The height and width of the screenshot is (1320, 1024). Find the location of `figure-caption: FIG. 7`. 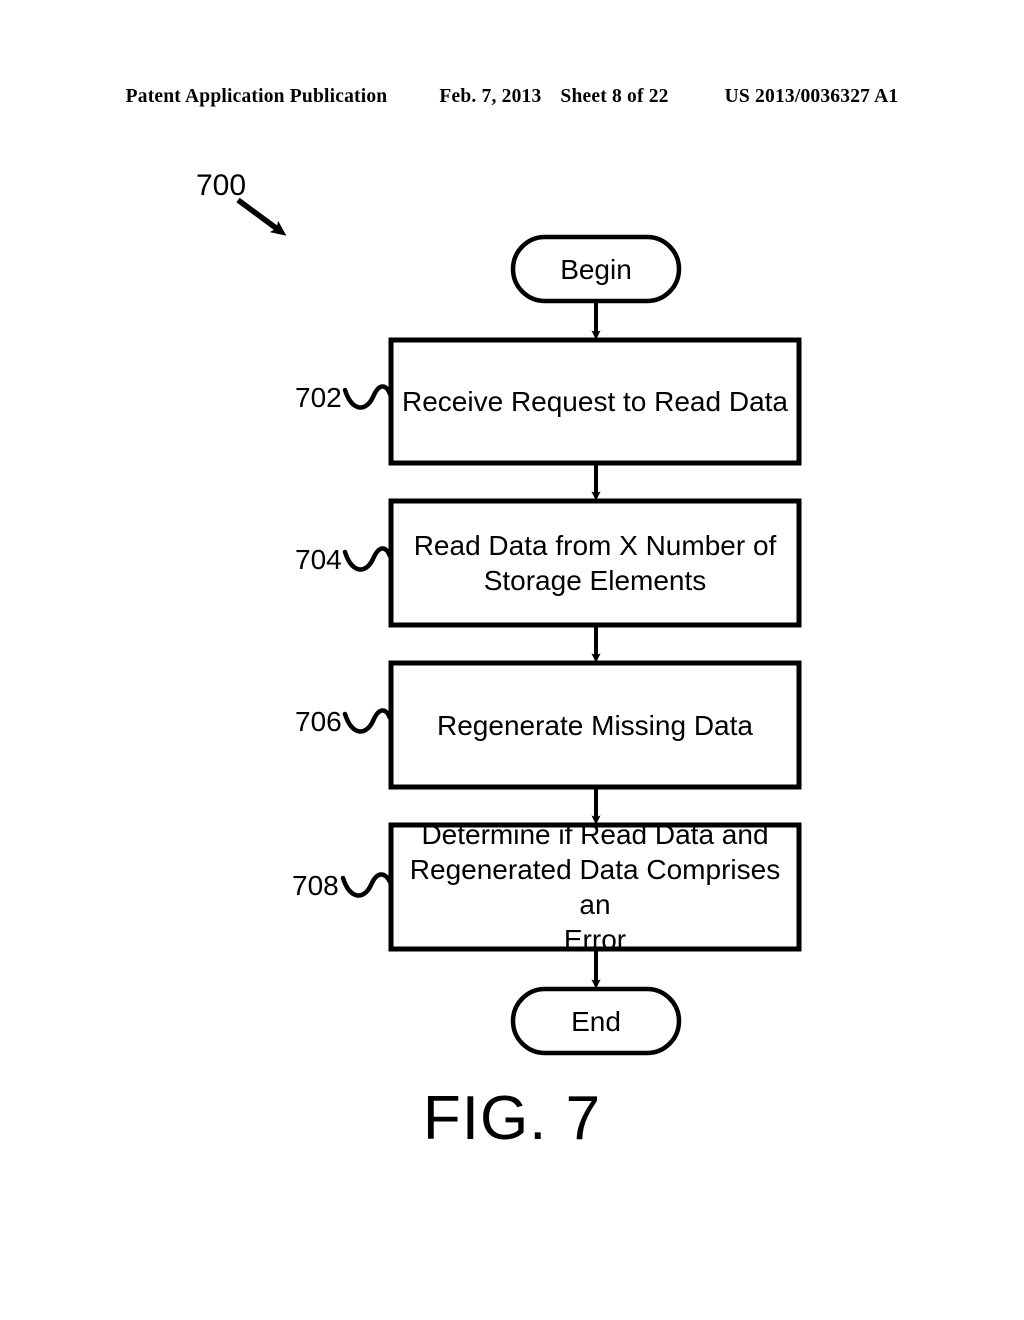

figure-caption: FIG. 7 is located at coordinates (512, 1118).